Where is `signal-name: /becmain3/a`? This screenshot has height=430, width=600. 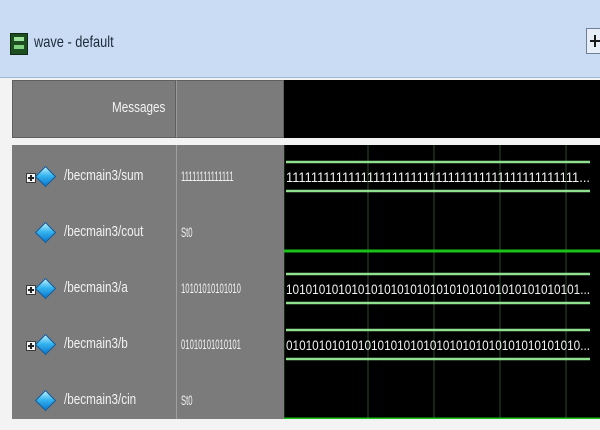
signal-name: /becmain3/a is located at coordinates (96, 287).